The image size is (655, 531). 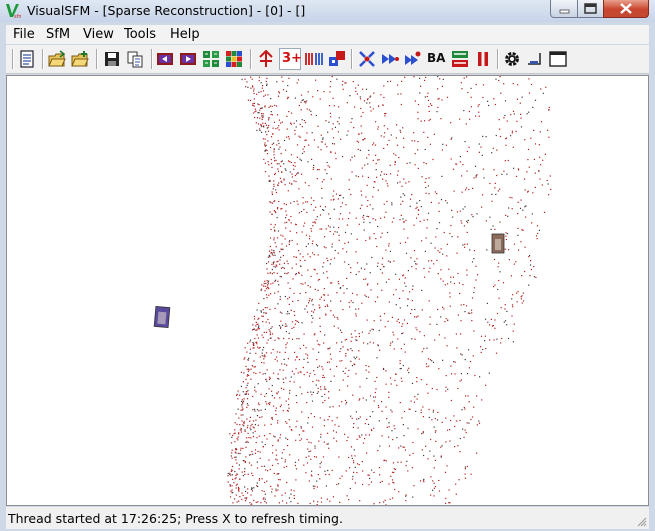 What do you see at coordinates (57, 59) in the screenshot?
I see `open-multi-images-icon` at bounding box center [57, 59].